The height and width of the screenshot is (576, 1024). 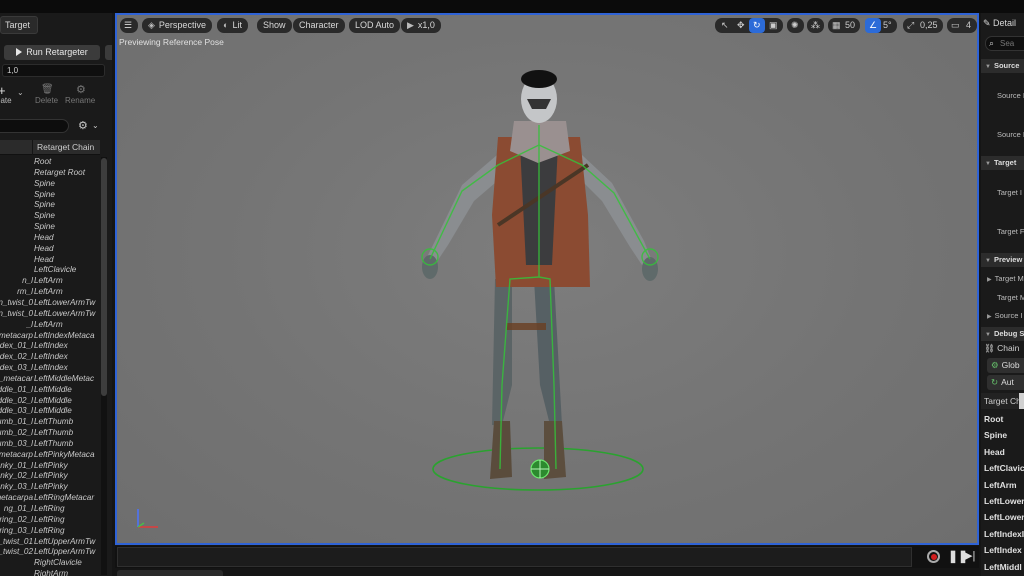 What do you see at coordinates (50, 498) in the screenshot?
I see `chain-list-row: metacarpaLeftRingMetacar` at bounding box center [50, 498].